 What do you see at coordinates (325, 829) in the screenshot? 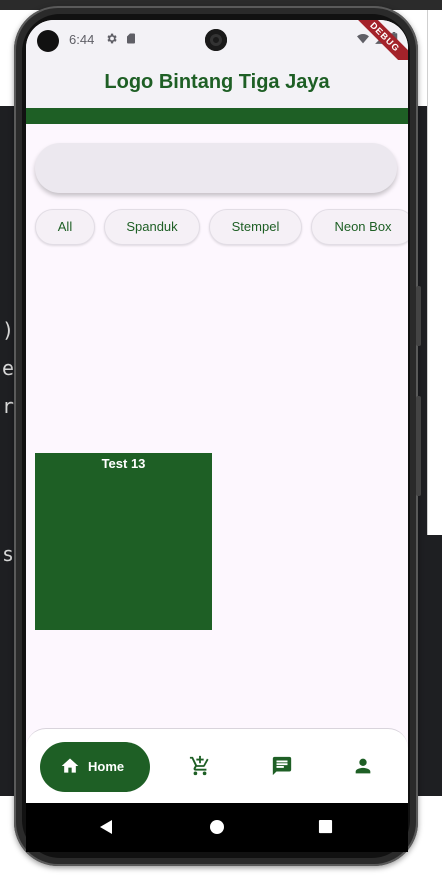
I see `recents-square-icon` at bounding box center [325, 829].